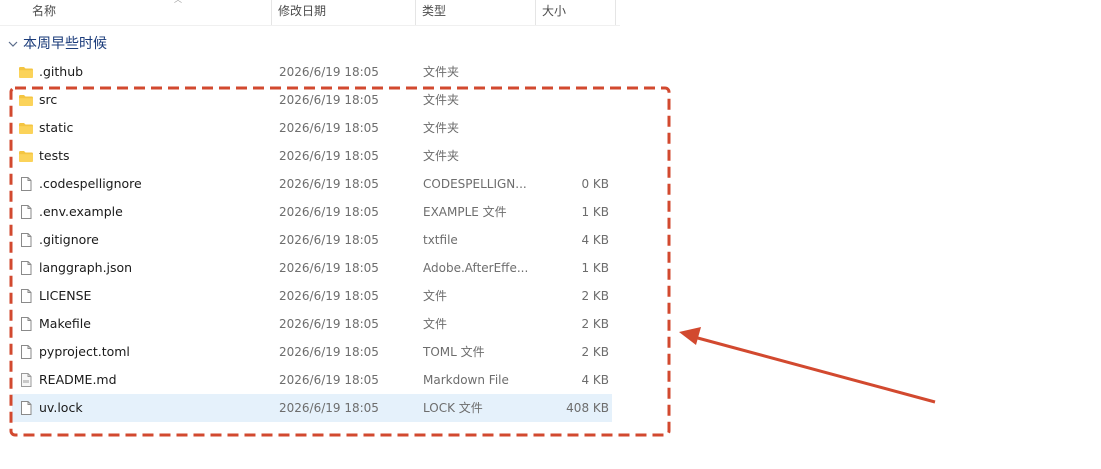  I want to click on file-type: TOML 文件, so click(454, 352).